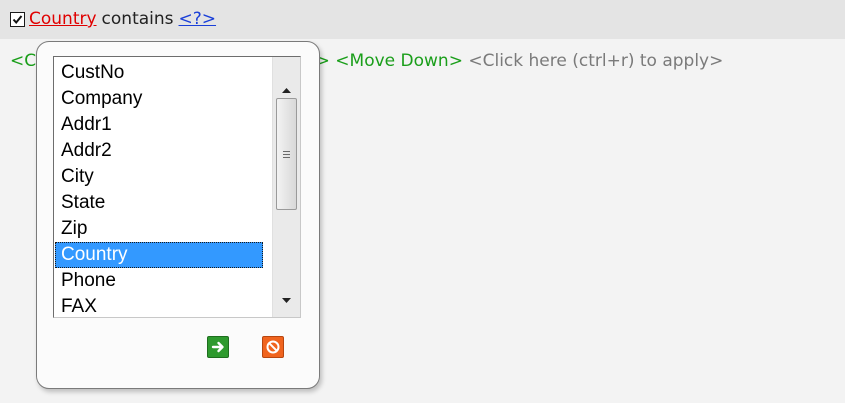  What do you see at coordinates (23, 61) in the screenshot?
I see `action-link-partial: <C` at bounding box center [23, 61].